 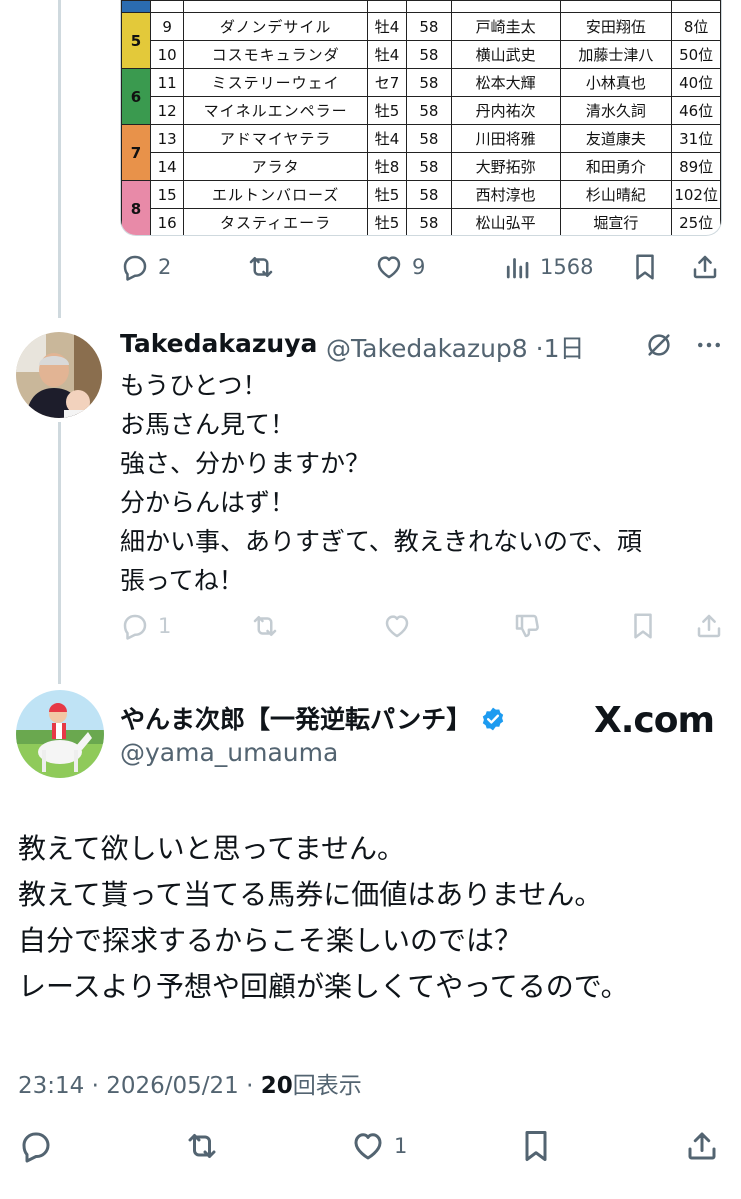 I want to click on reply-line: お馬さん見て！, so click(x=208, y=424).